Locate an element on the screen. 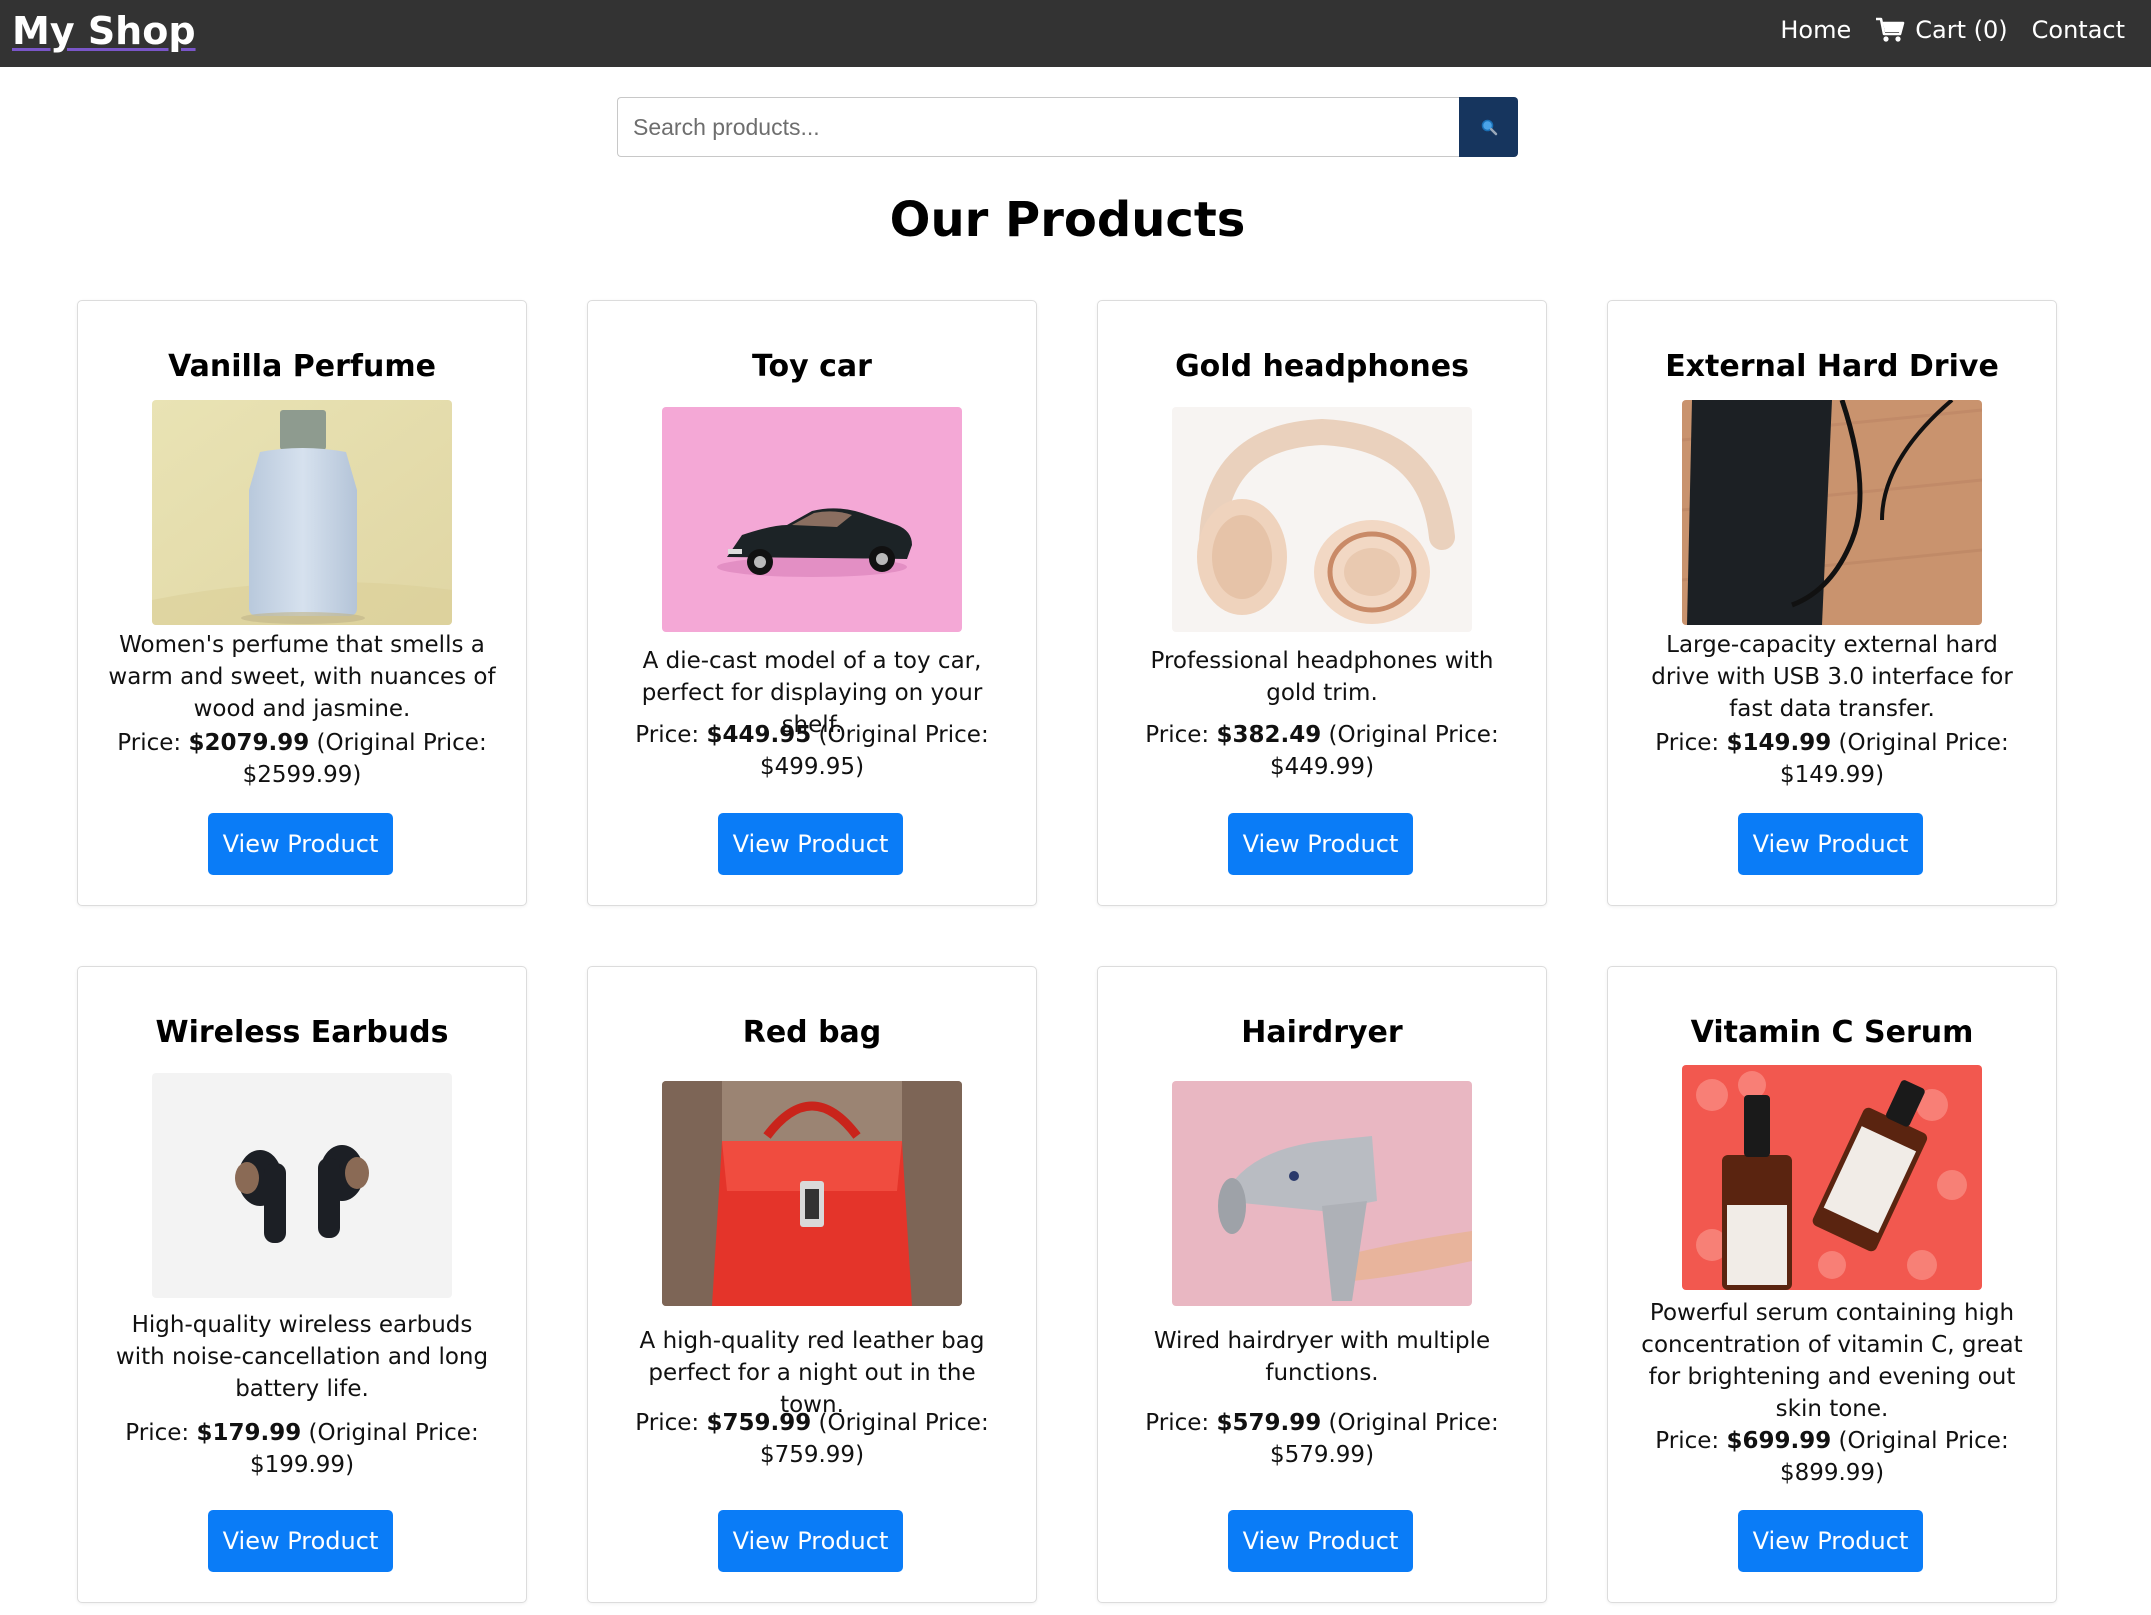  product-price: Price: $149.99 (Original Price: $149.99) is located at coordinates (1832, 759).